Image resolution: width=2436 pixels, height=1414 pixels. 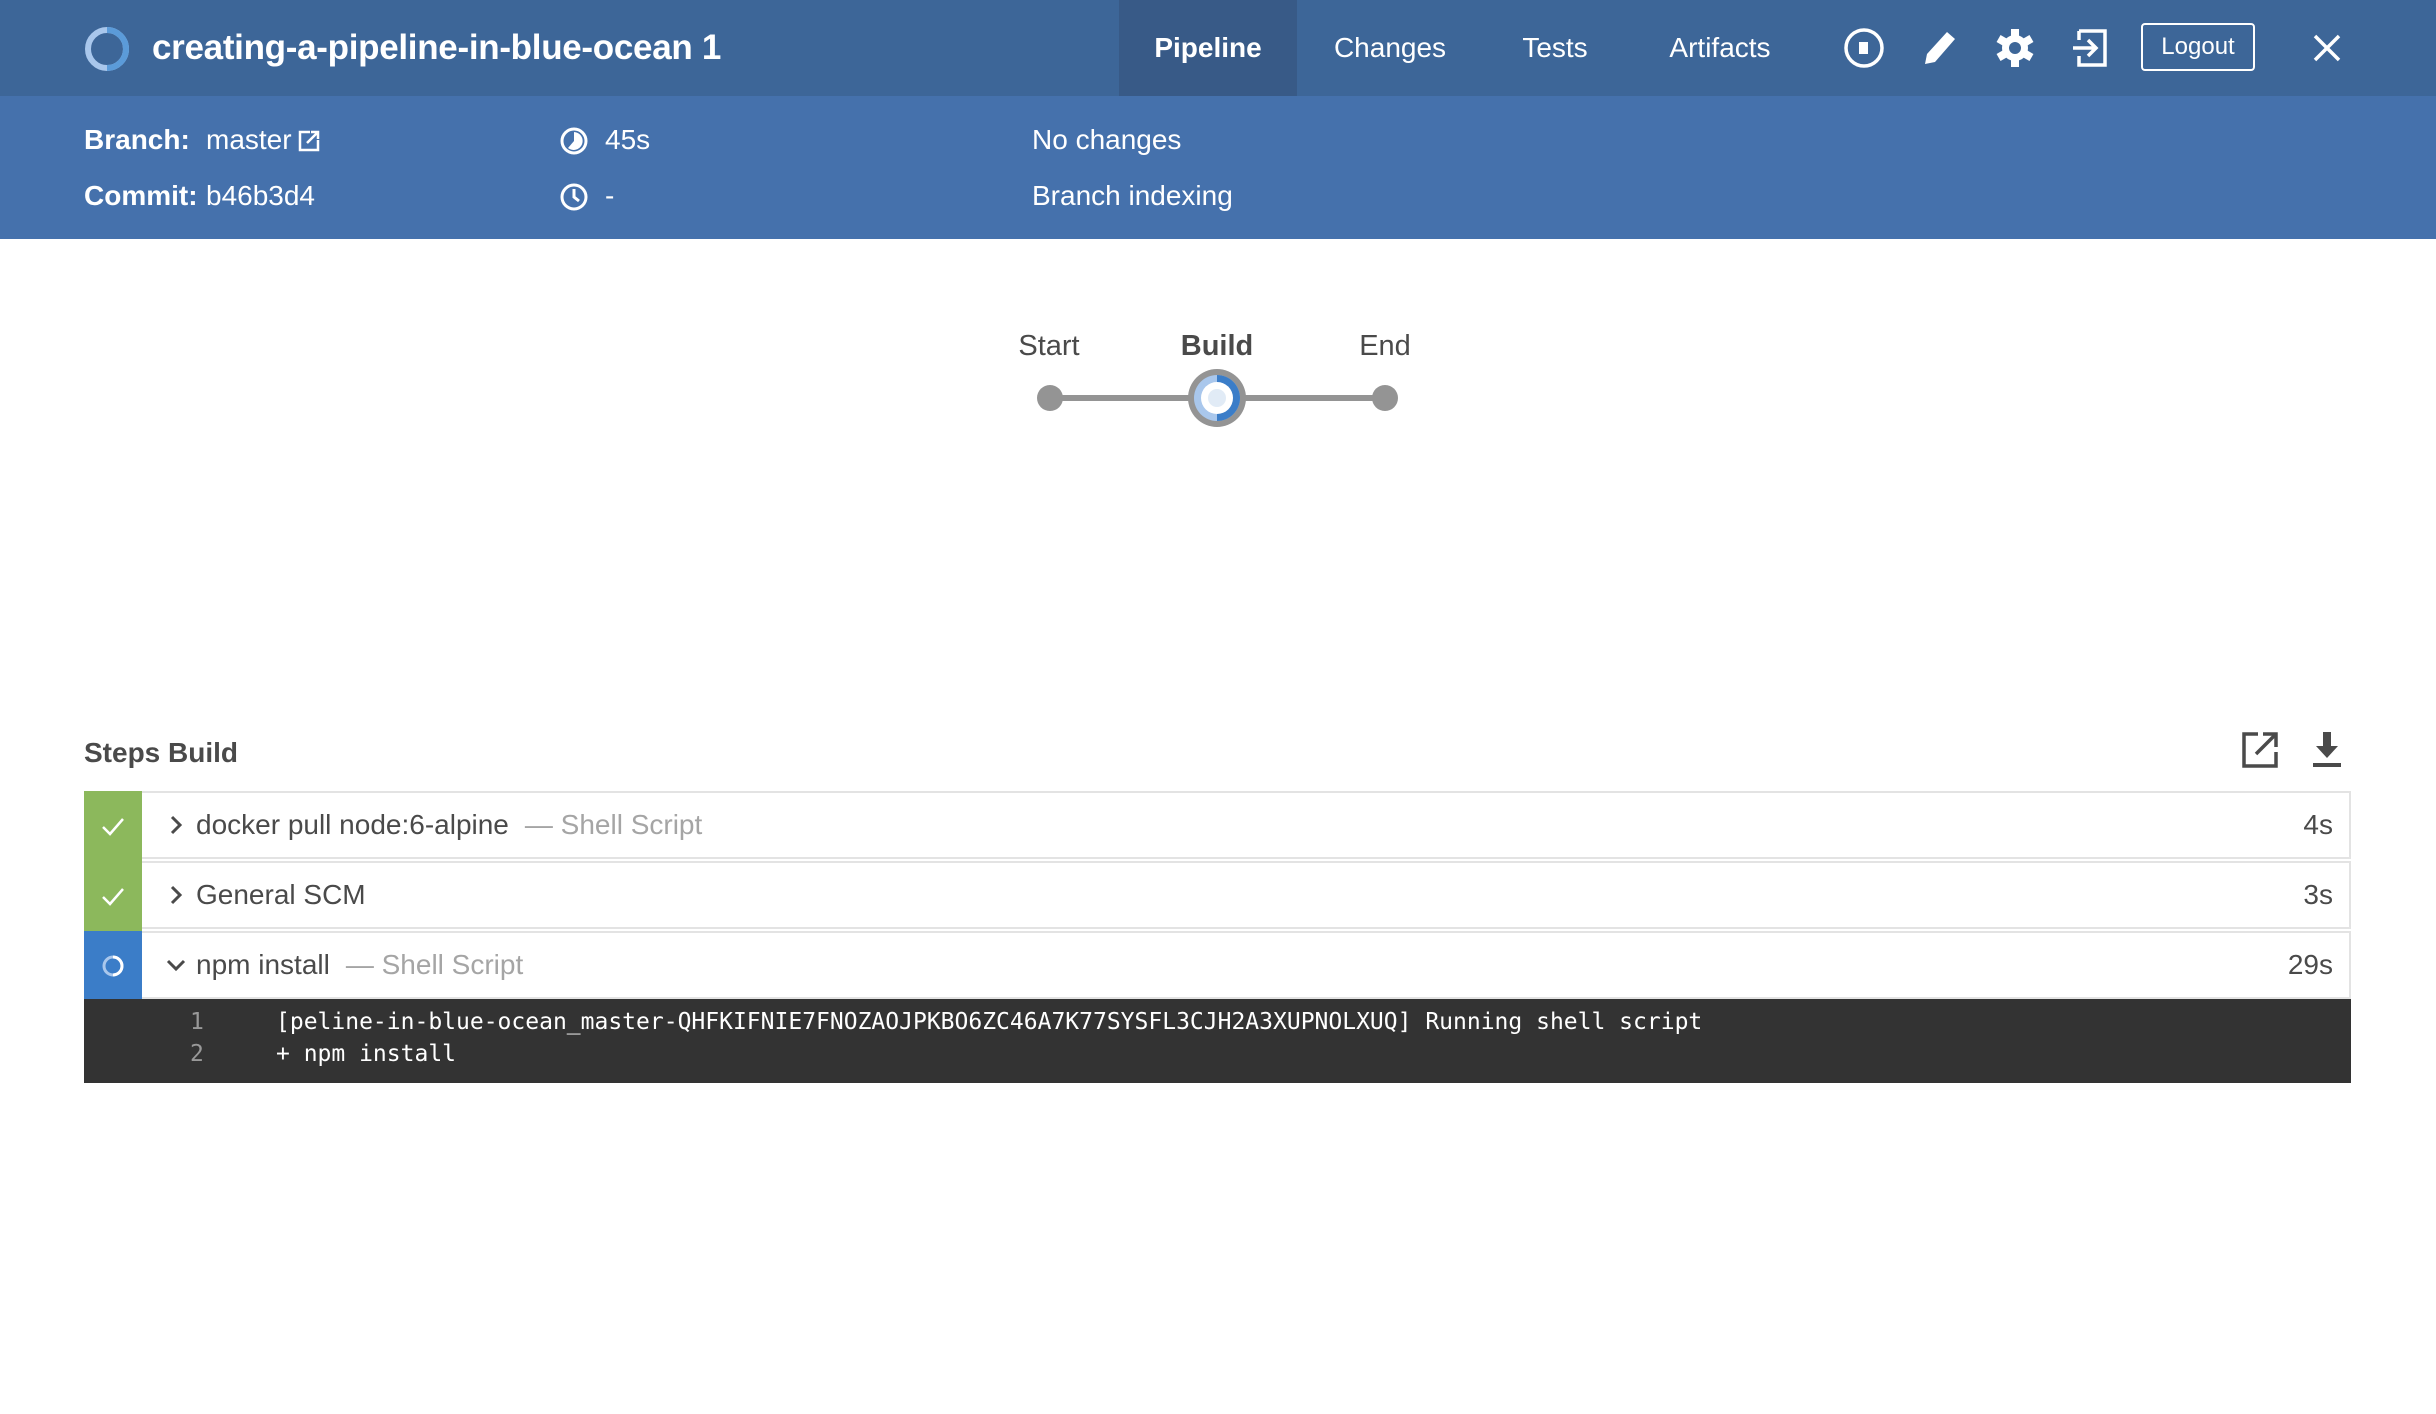 What do you see at coordinates (161, 752) in the screenshot?
I see `steps-title: Steps Build` at bounding box center [161, 752].